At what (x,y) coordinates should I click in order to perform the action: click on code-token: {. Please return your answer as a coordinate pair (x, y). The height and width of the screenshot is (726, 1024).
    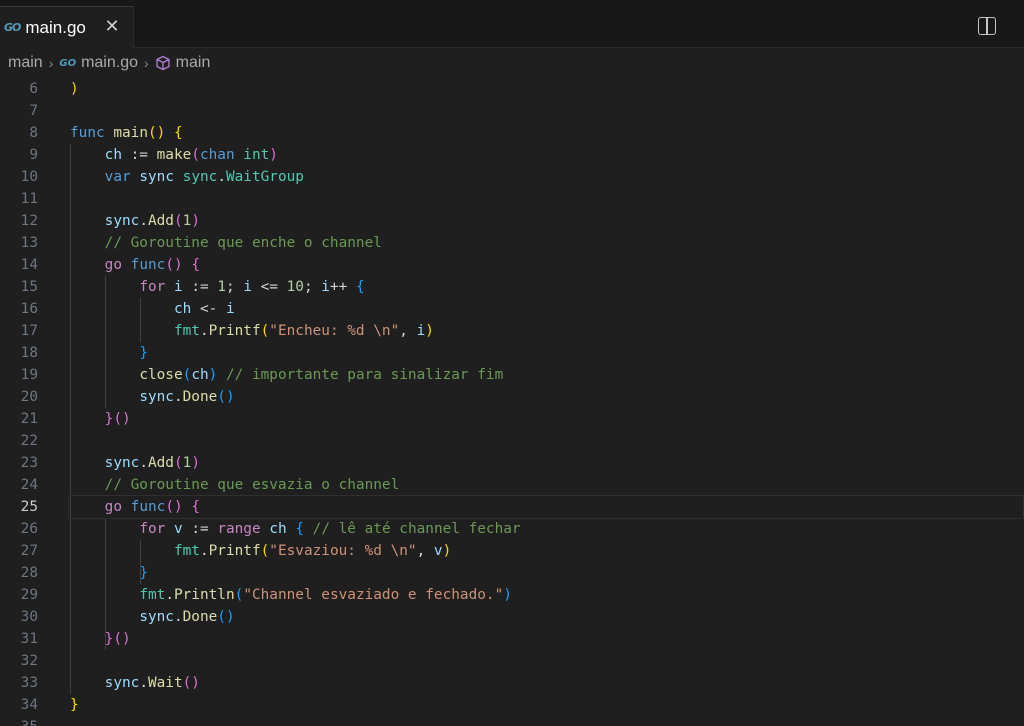
    Looking at the image, I should click on (195, 507).